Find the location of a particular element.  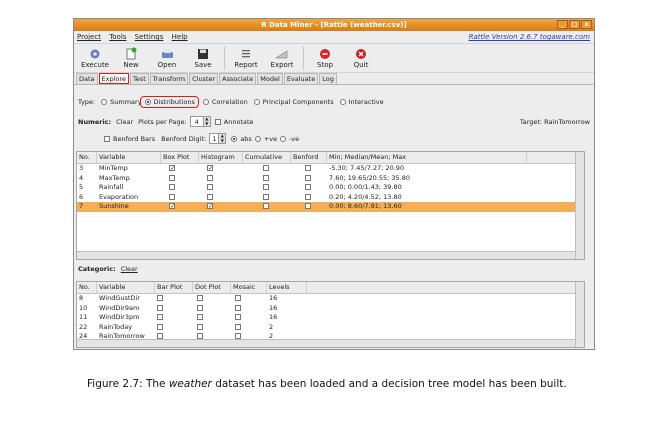

distributions-radio is located at coordinates (147, 102).